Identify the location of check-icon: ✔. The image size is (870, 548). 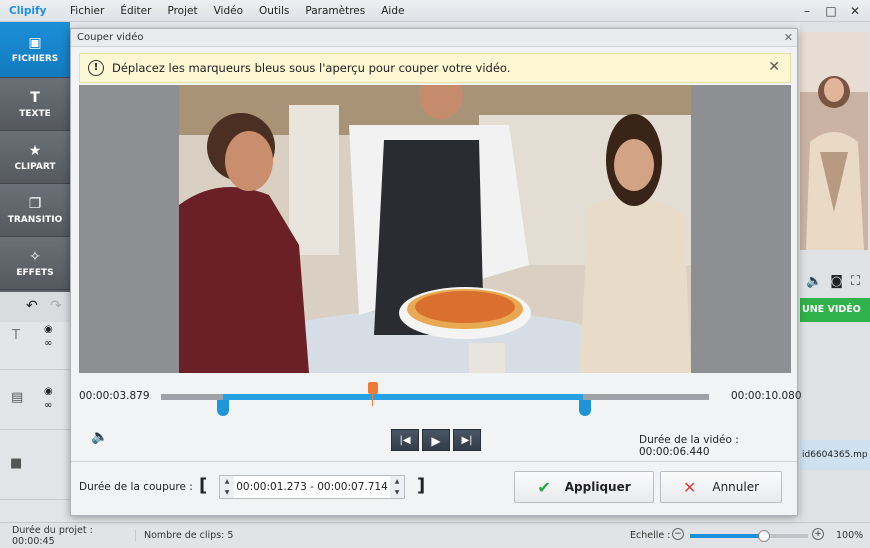
(544, 487).